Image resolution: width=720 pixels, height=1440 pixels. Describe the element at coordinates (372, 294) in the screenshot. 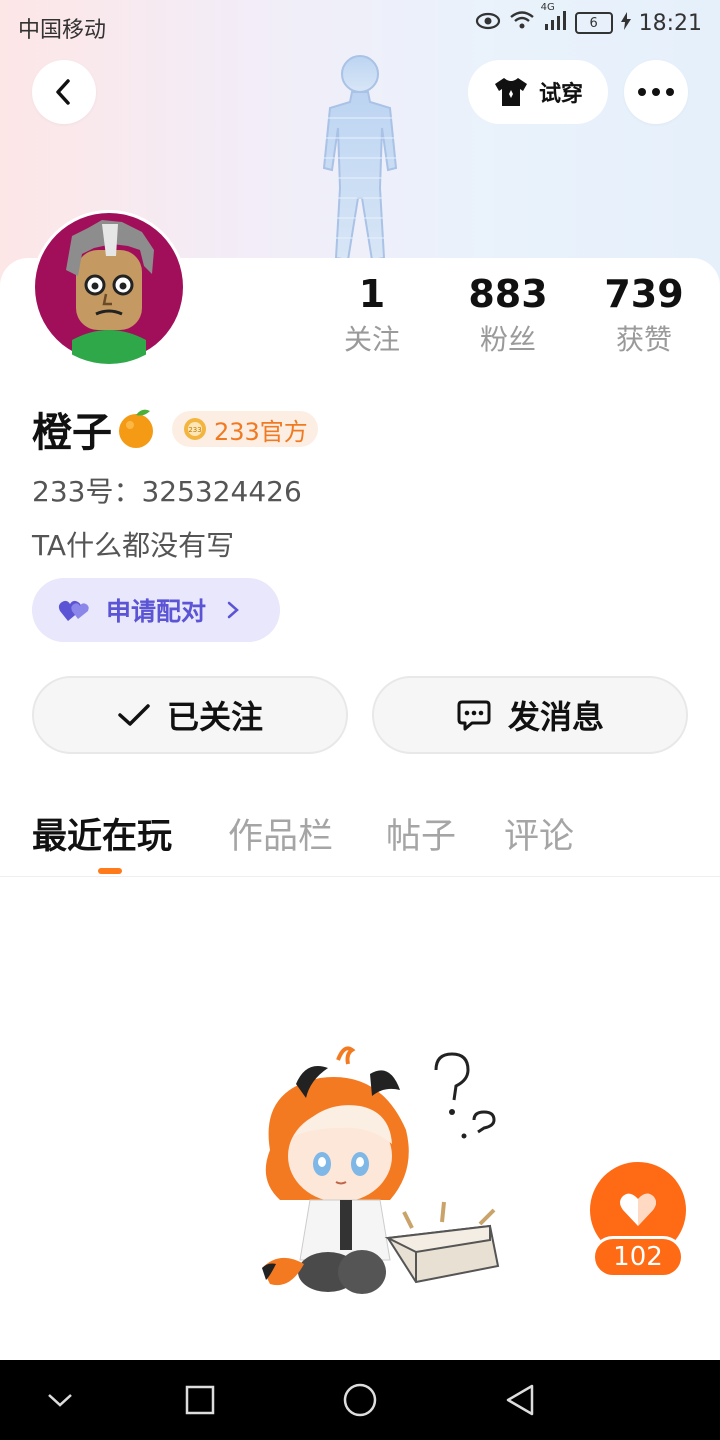

I see `following-count: 1` at that location.